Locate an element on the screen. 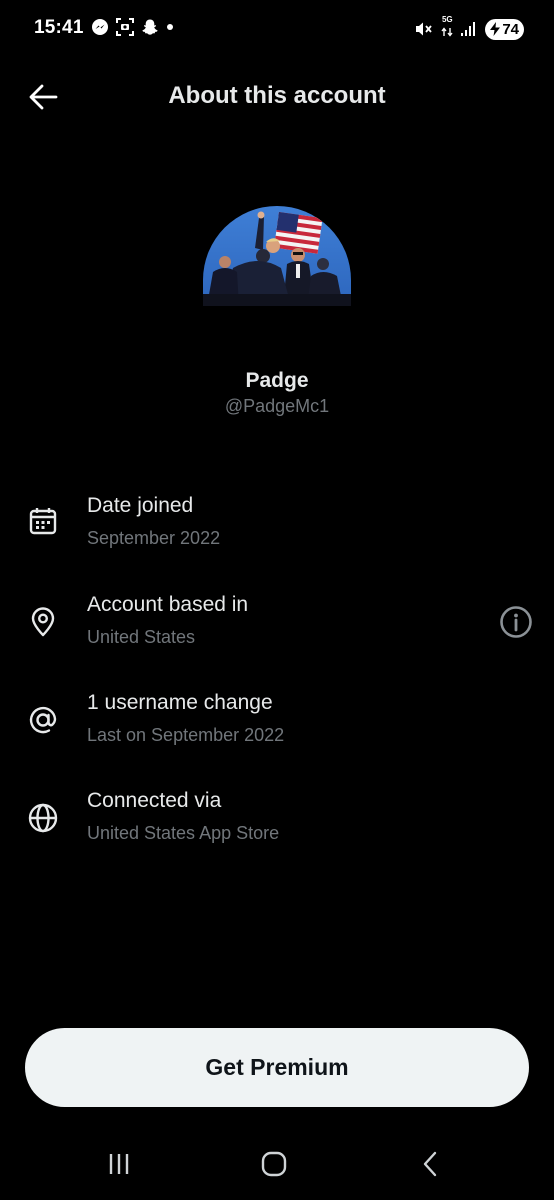 The width and height of the screenshot is (554, 1200). data-arrows-icon is located at coordinates (447, 32).